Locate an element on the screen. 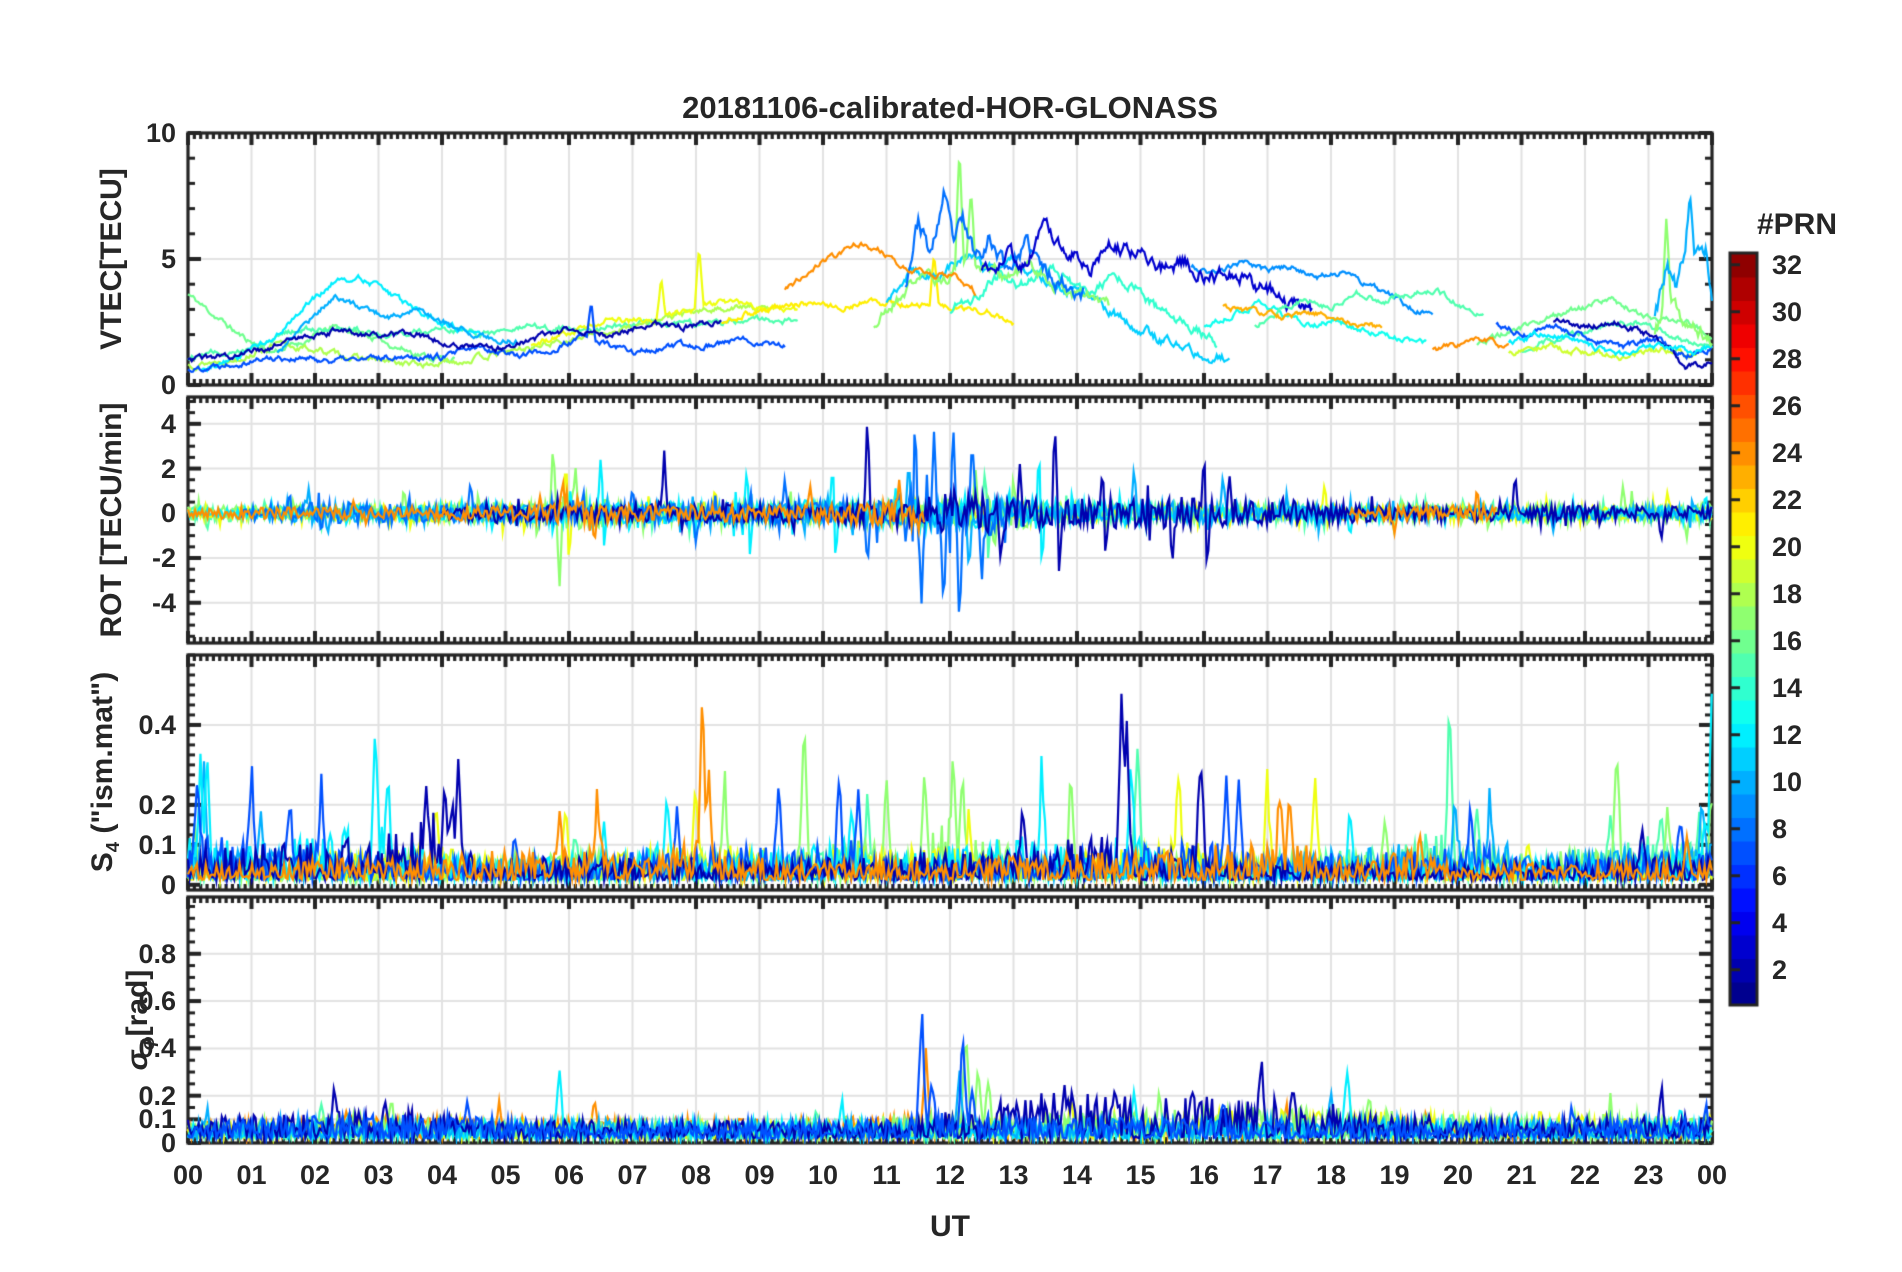  x-tick-label: 18 is located at coordinates (1331, 1175).